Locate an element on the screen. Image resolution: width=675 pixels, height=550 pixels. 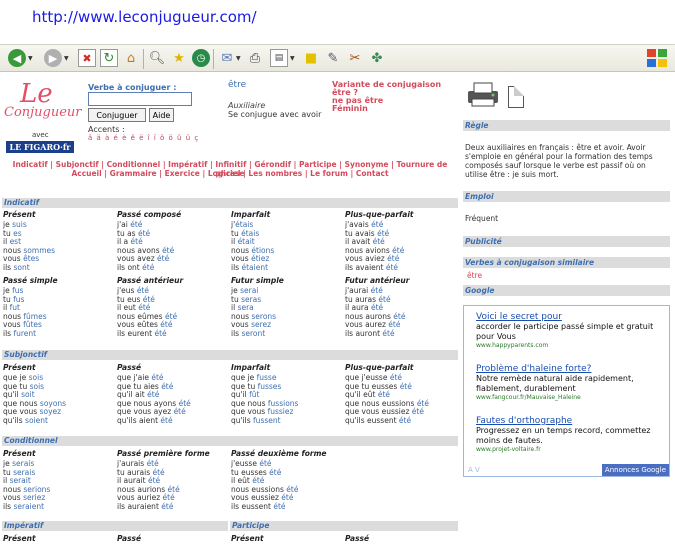
toolbar-separator is located at coordinates (213, 59).